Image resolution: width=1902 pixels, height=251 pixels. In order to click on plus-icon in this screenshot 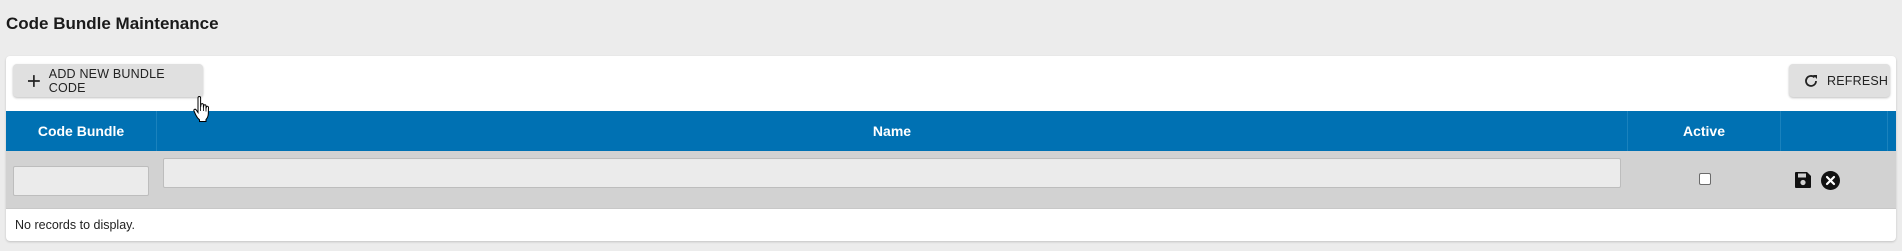, I will do `click(33, 80)`.